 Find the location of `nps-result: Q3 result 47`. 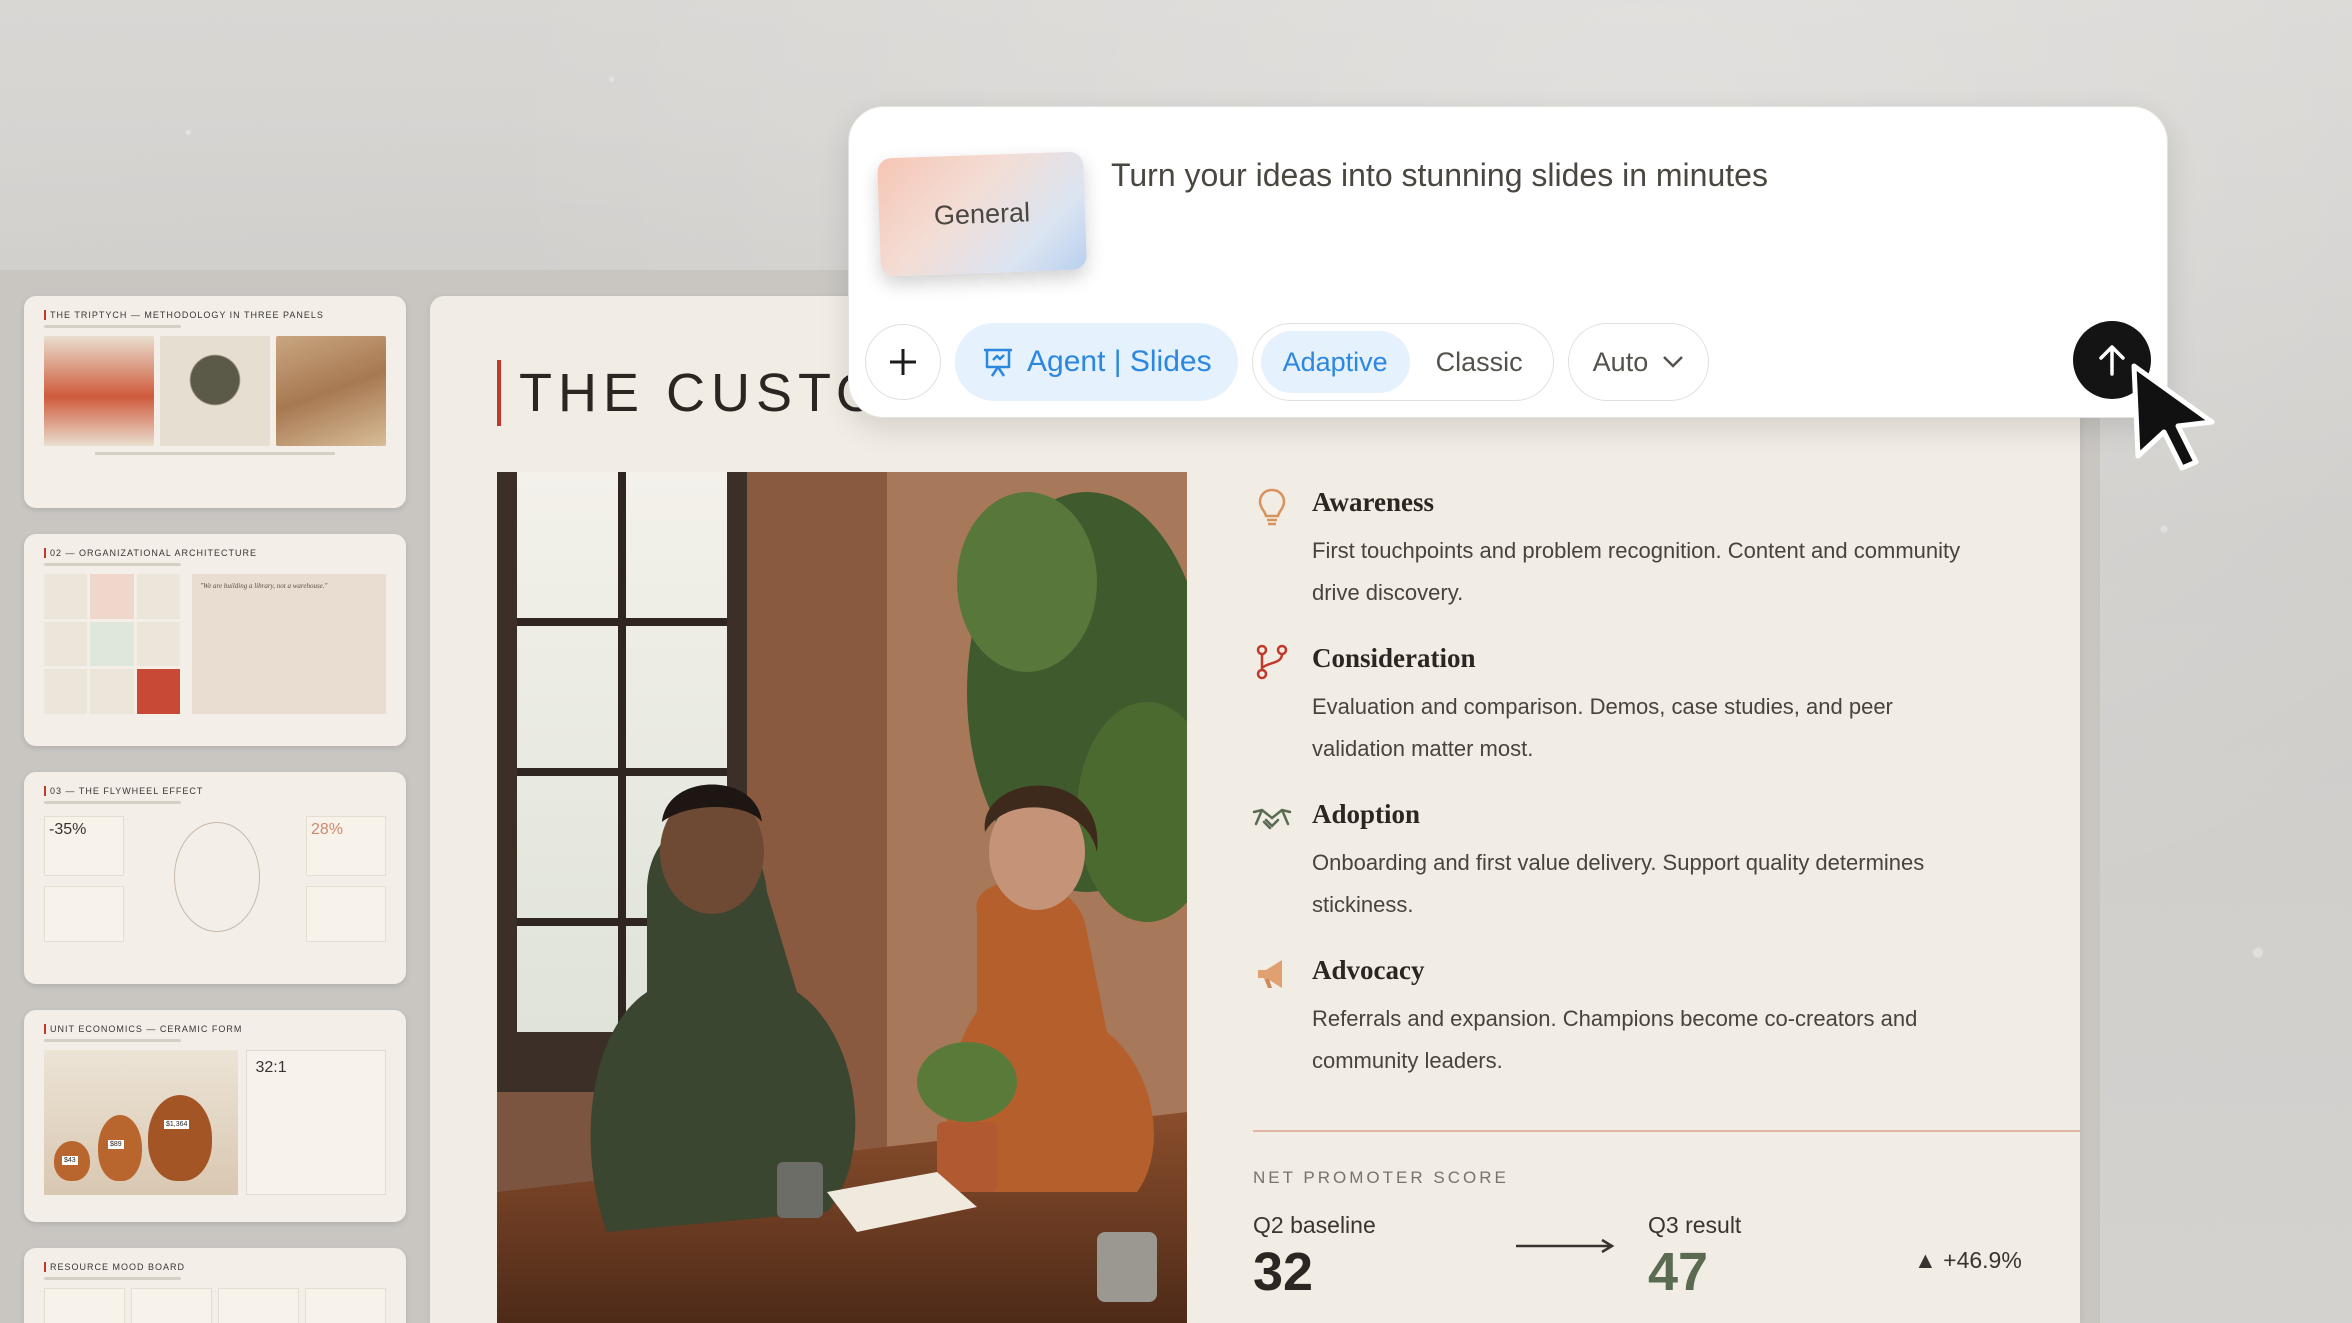

nps-result: Q3 result 47 is located at coordinates (1694, 1257).